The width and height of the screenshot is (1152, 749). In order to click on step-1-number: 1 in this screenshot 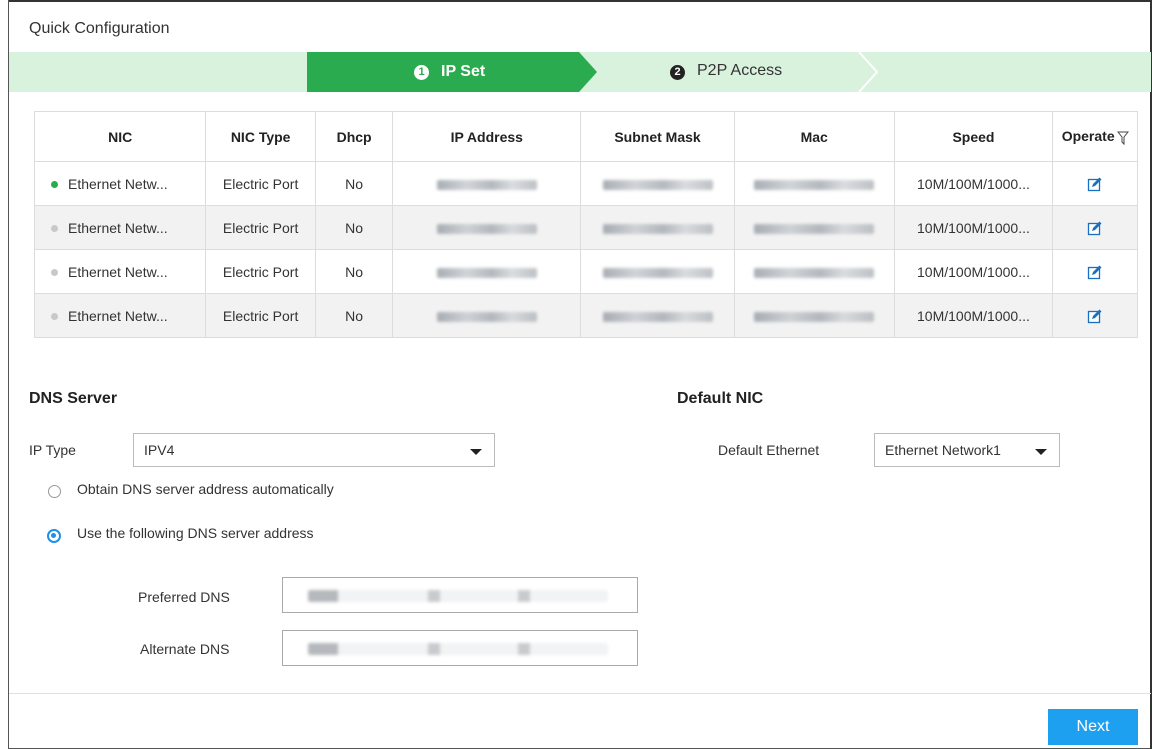, I will do `click(421, 72)`.